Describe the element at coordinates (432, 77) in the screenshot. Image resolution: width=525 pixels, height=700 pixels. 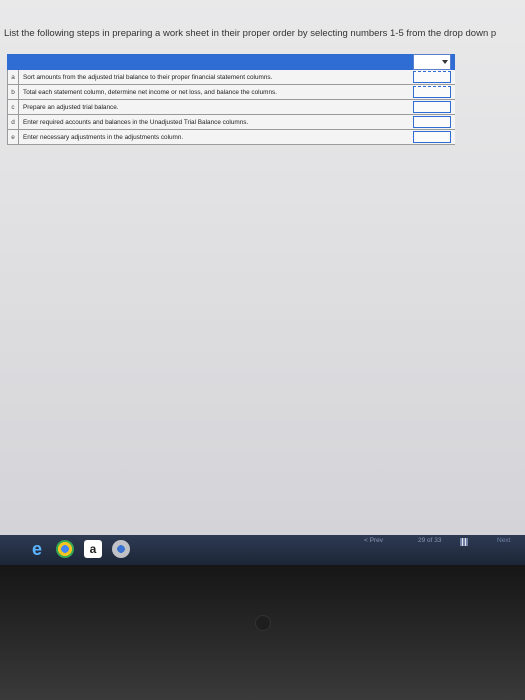
I see `order-select-a` at that location.